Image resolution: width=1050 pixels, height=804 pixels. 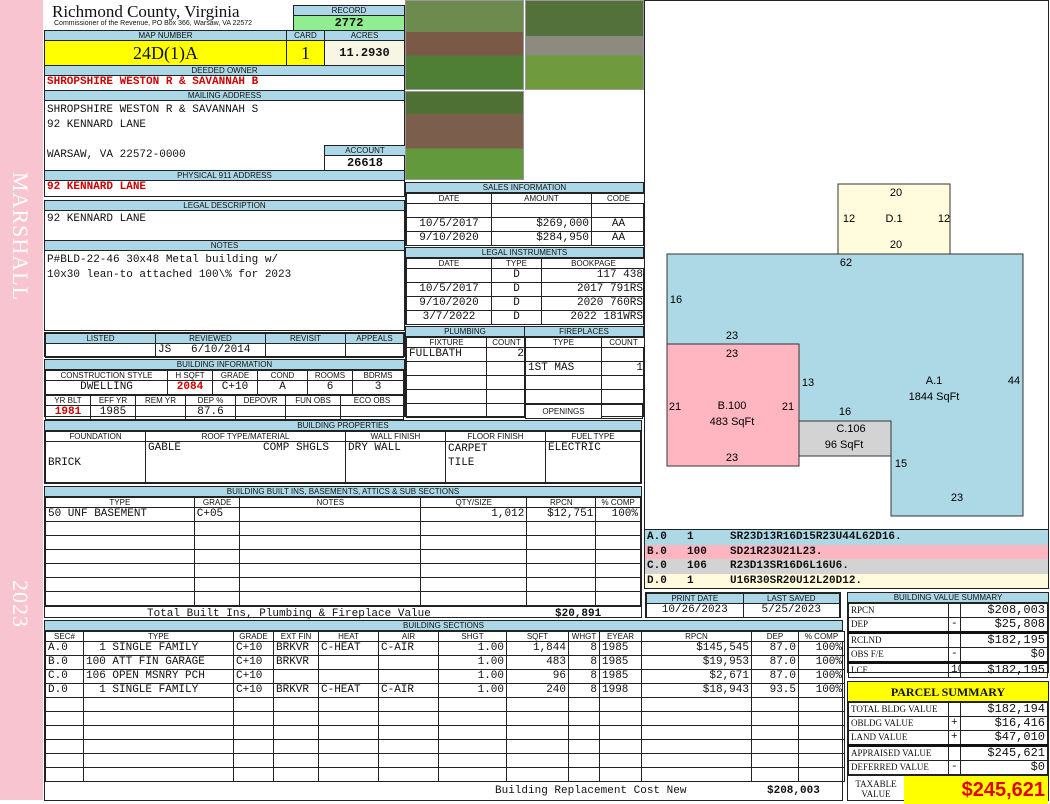 I want to click on sketch-label: 23, so click(x=732, y=354).